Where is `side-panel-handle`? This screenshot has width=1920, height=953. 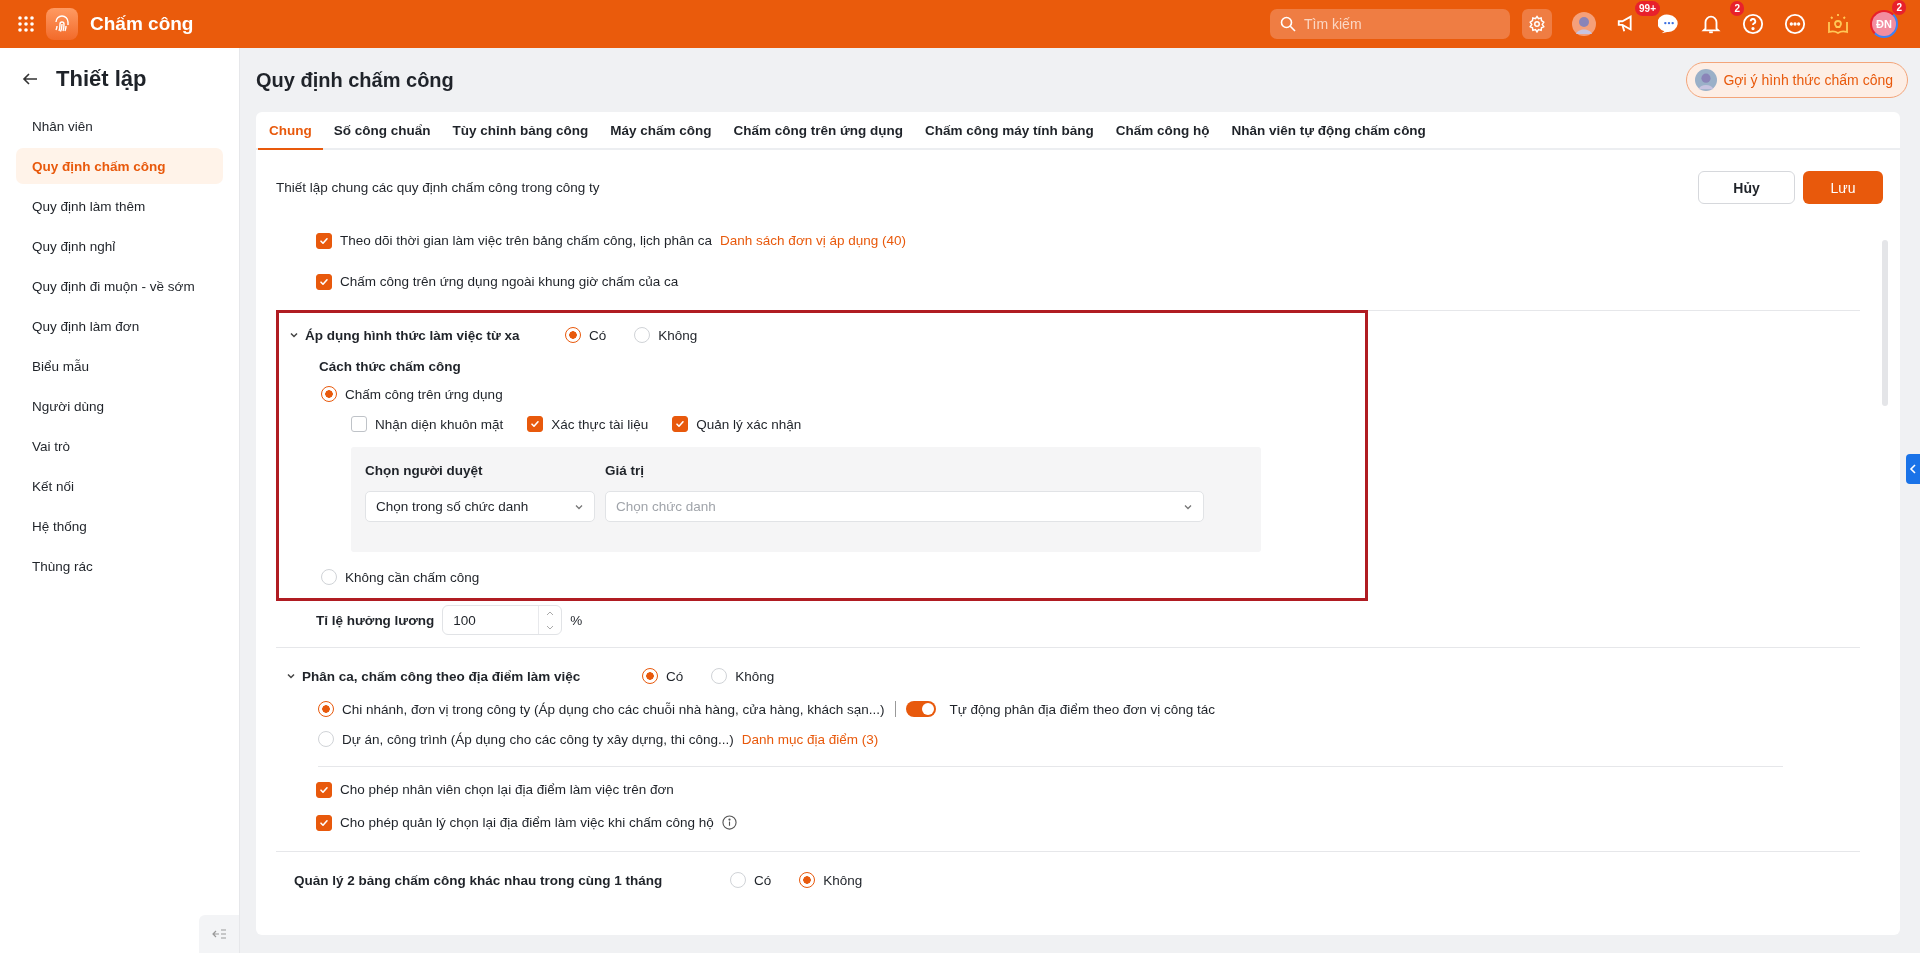 side-panel-handle is located at coordinates (1913, 469).